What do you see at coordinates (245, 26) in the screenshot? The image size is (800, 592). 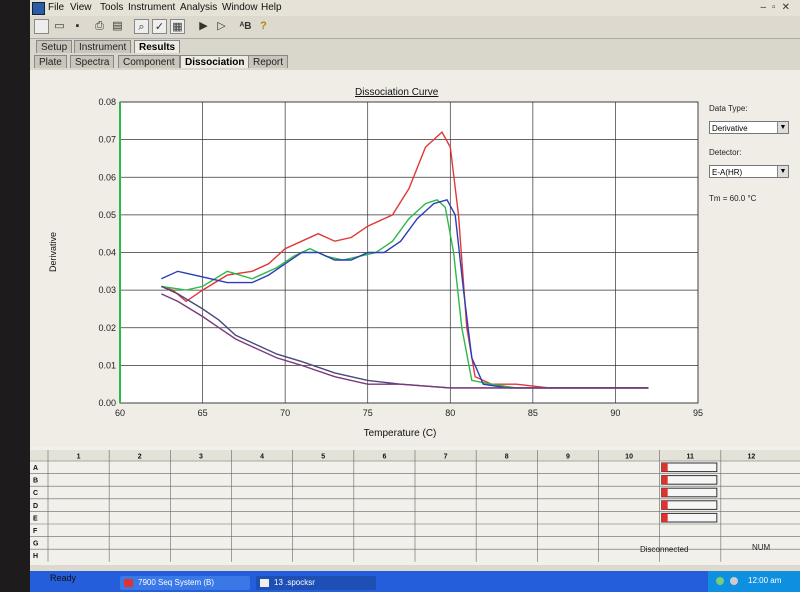 I see `spell-check-icon: ᴬB` at bounding box center [245, 26].